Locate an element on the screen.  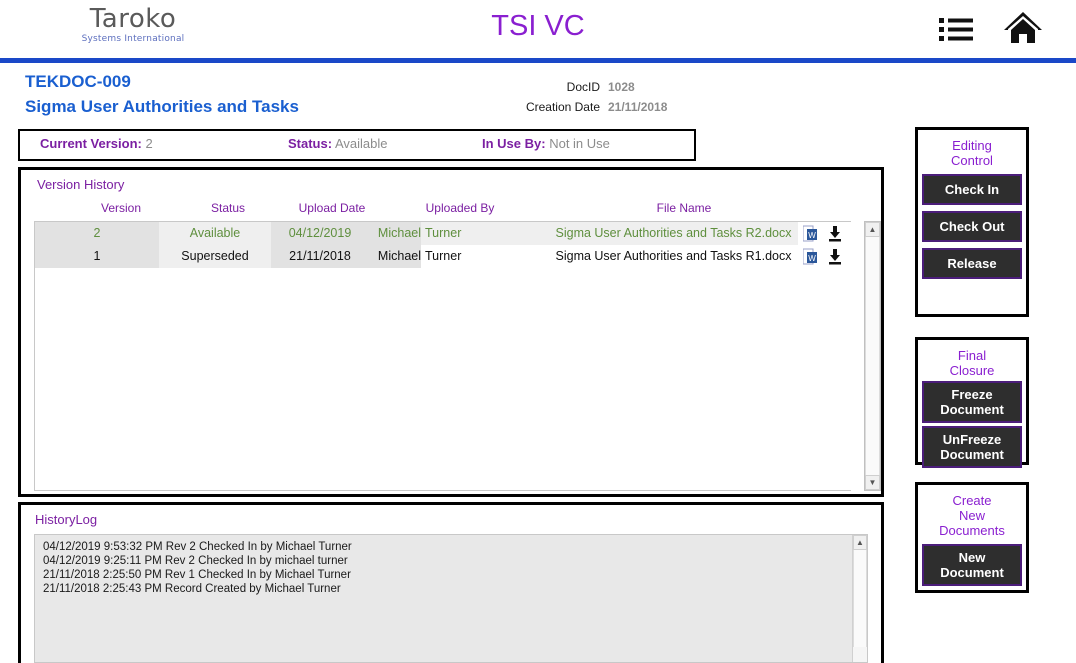
current-version-field: Current Version: 2 is located at coordinates (96, 143).